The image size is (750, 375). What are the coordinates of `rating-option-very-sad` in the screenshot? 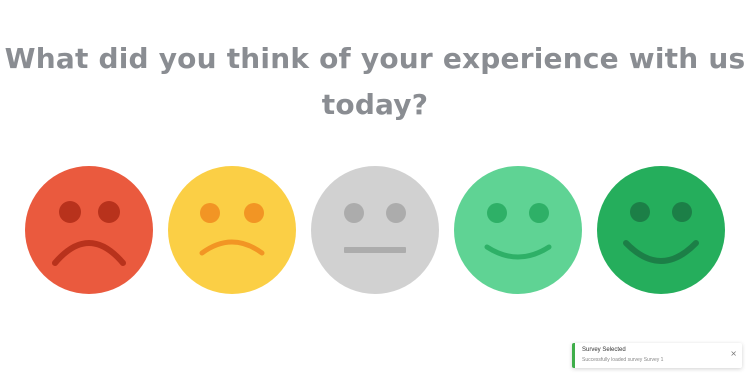 It's located at (89, 230).